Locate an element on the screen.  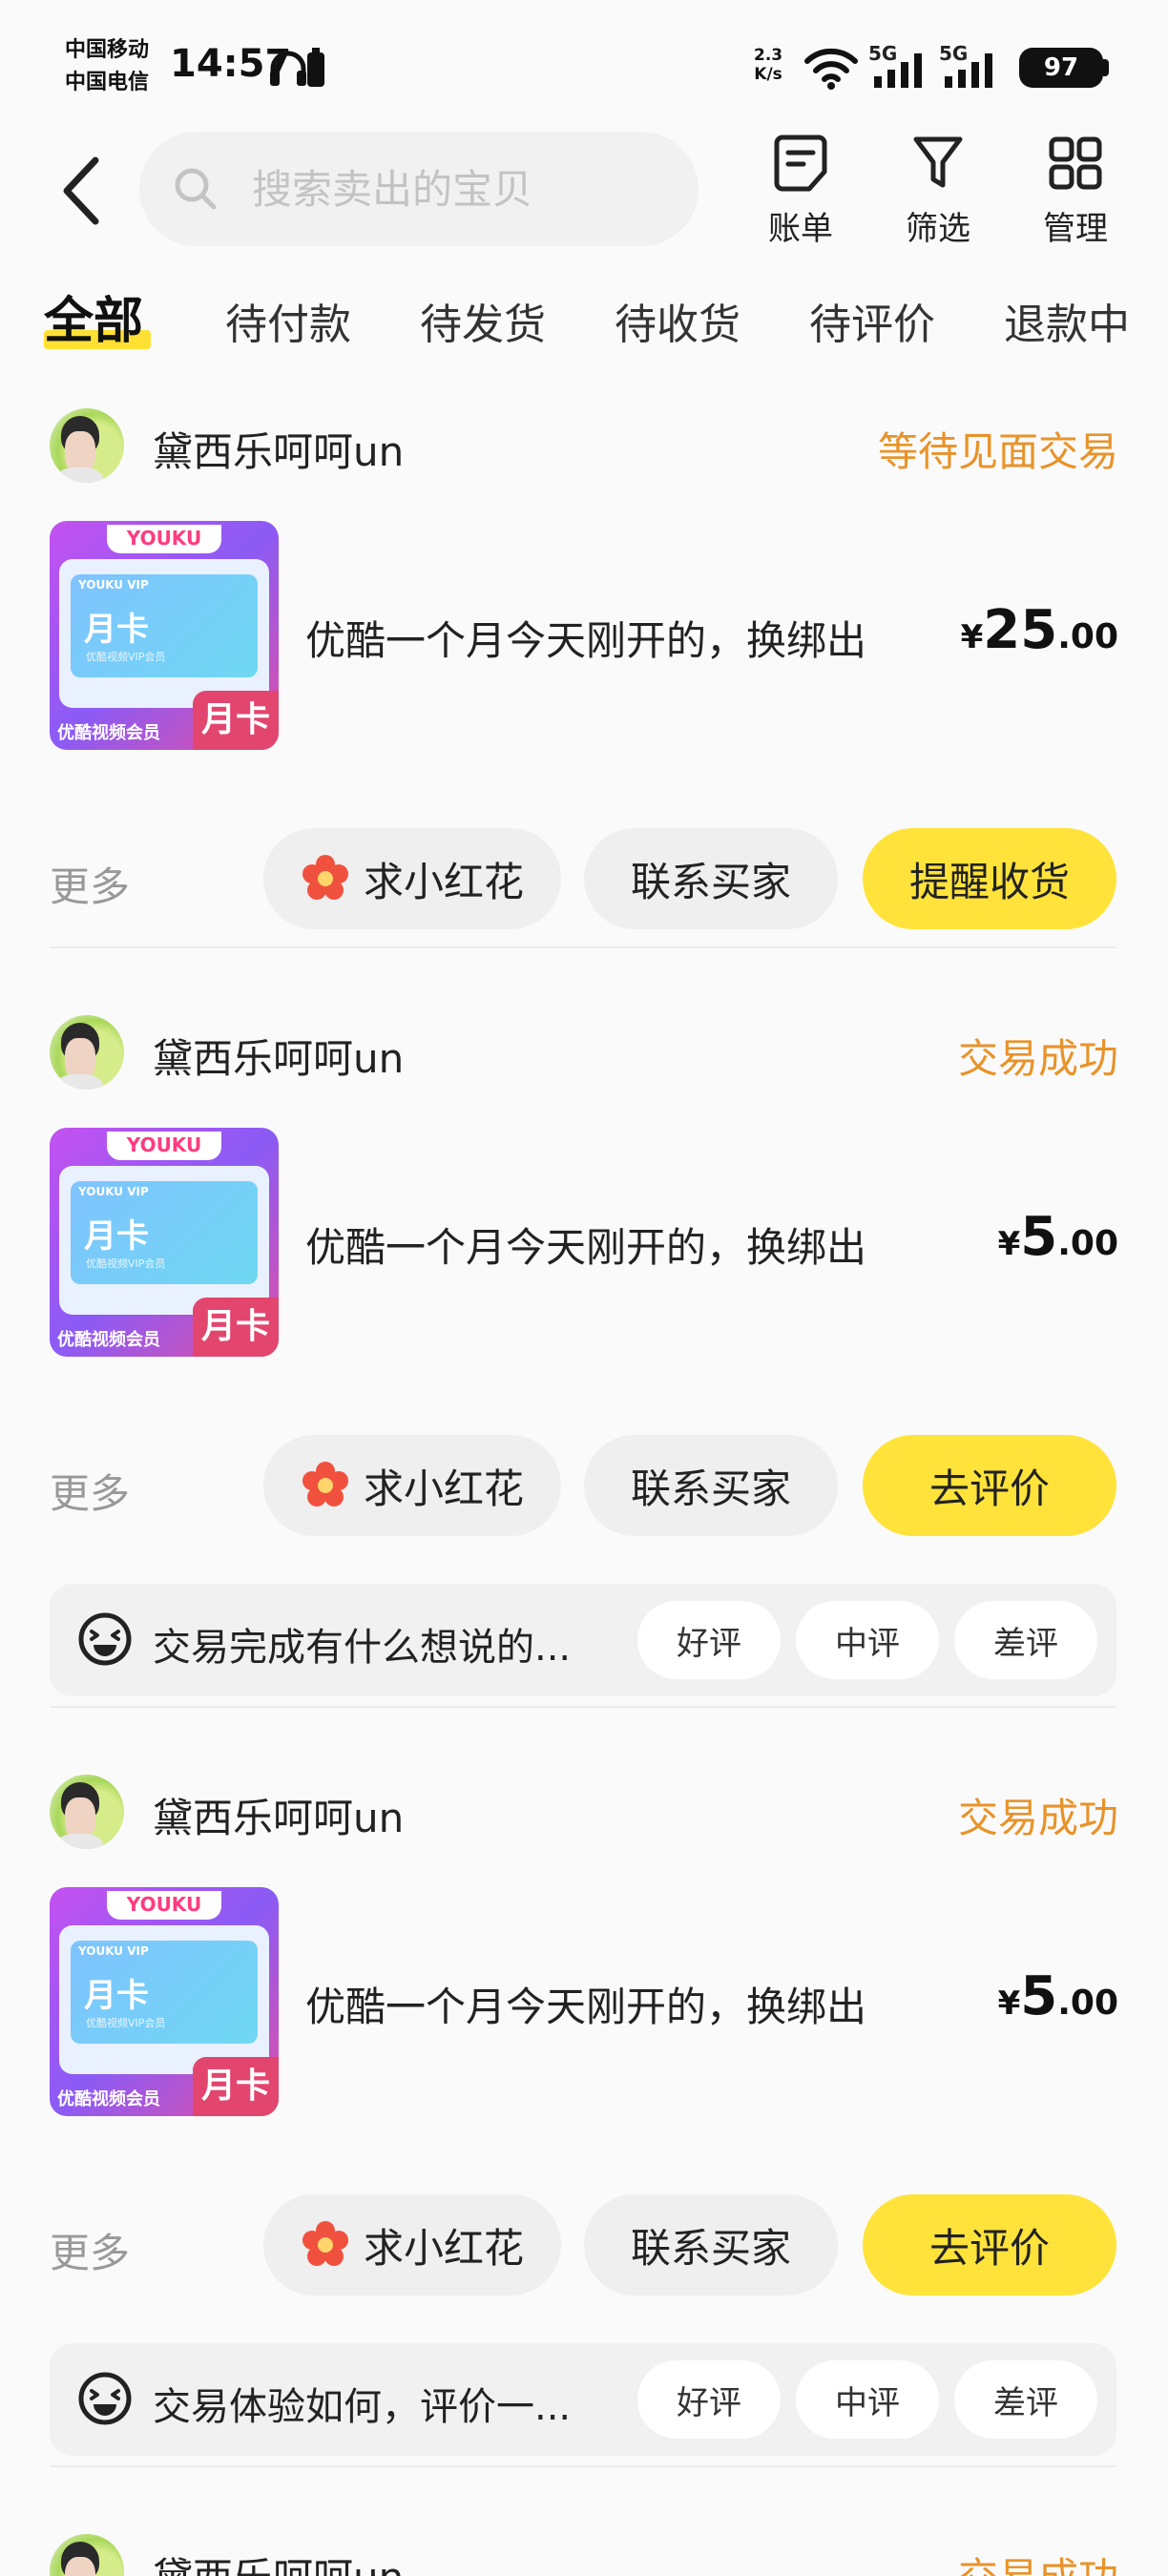
thumb-tag: 月卡 is located at coordinates (236, 720).